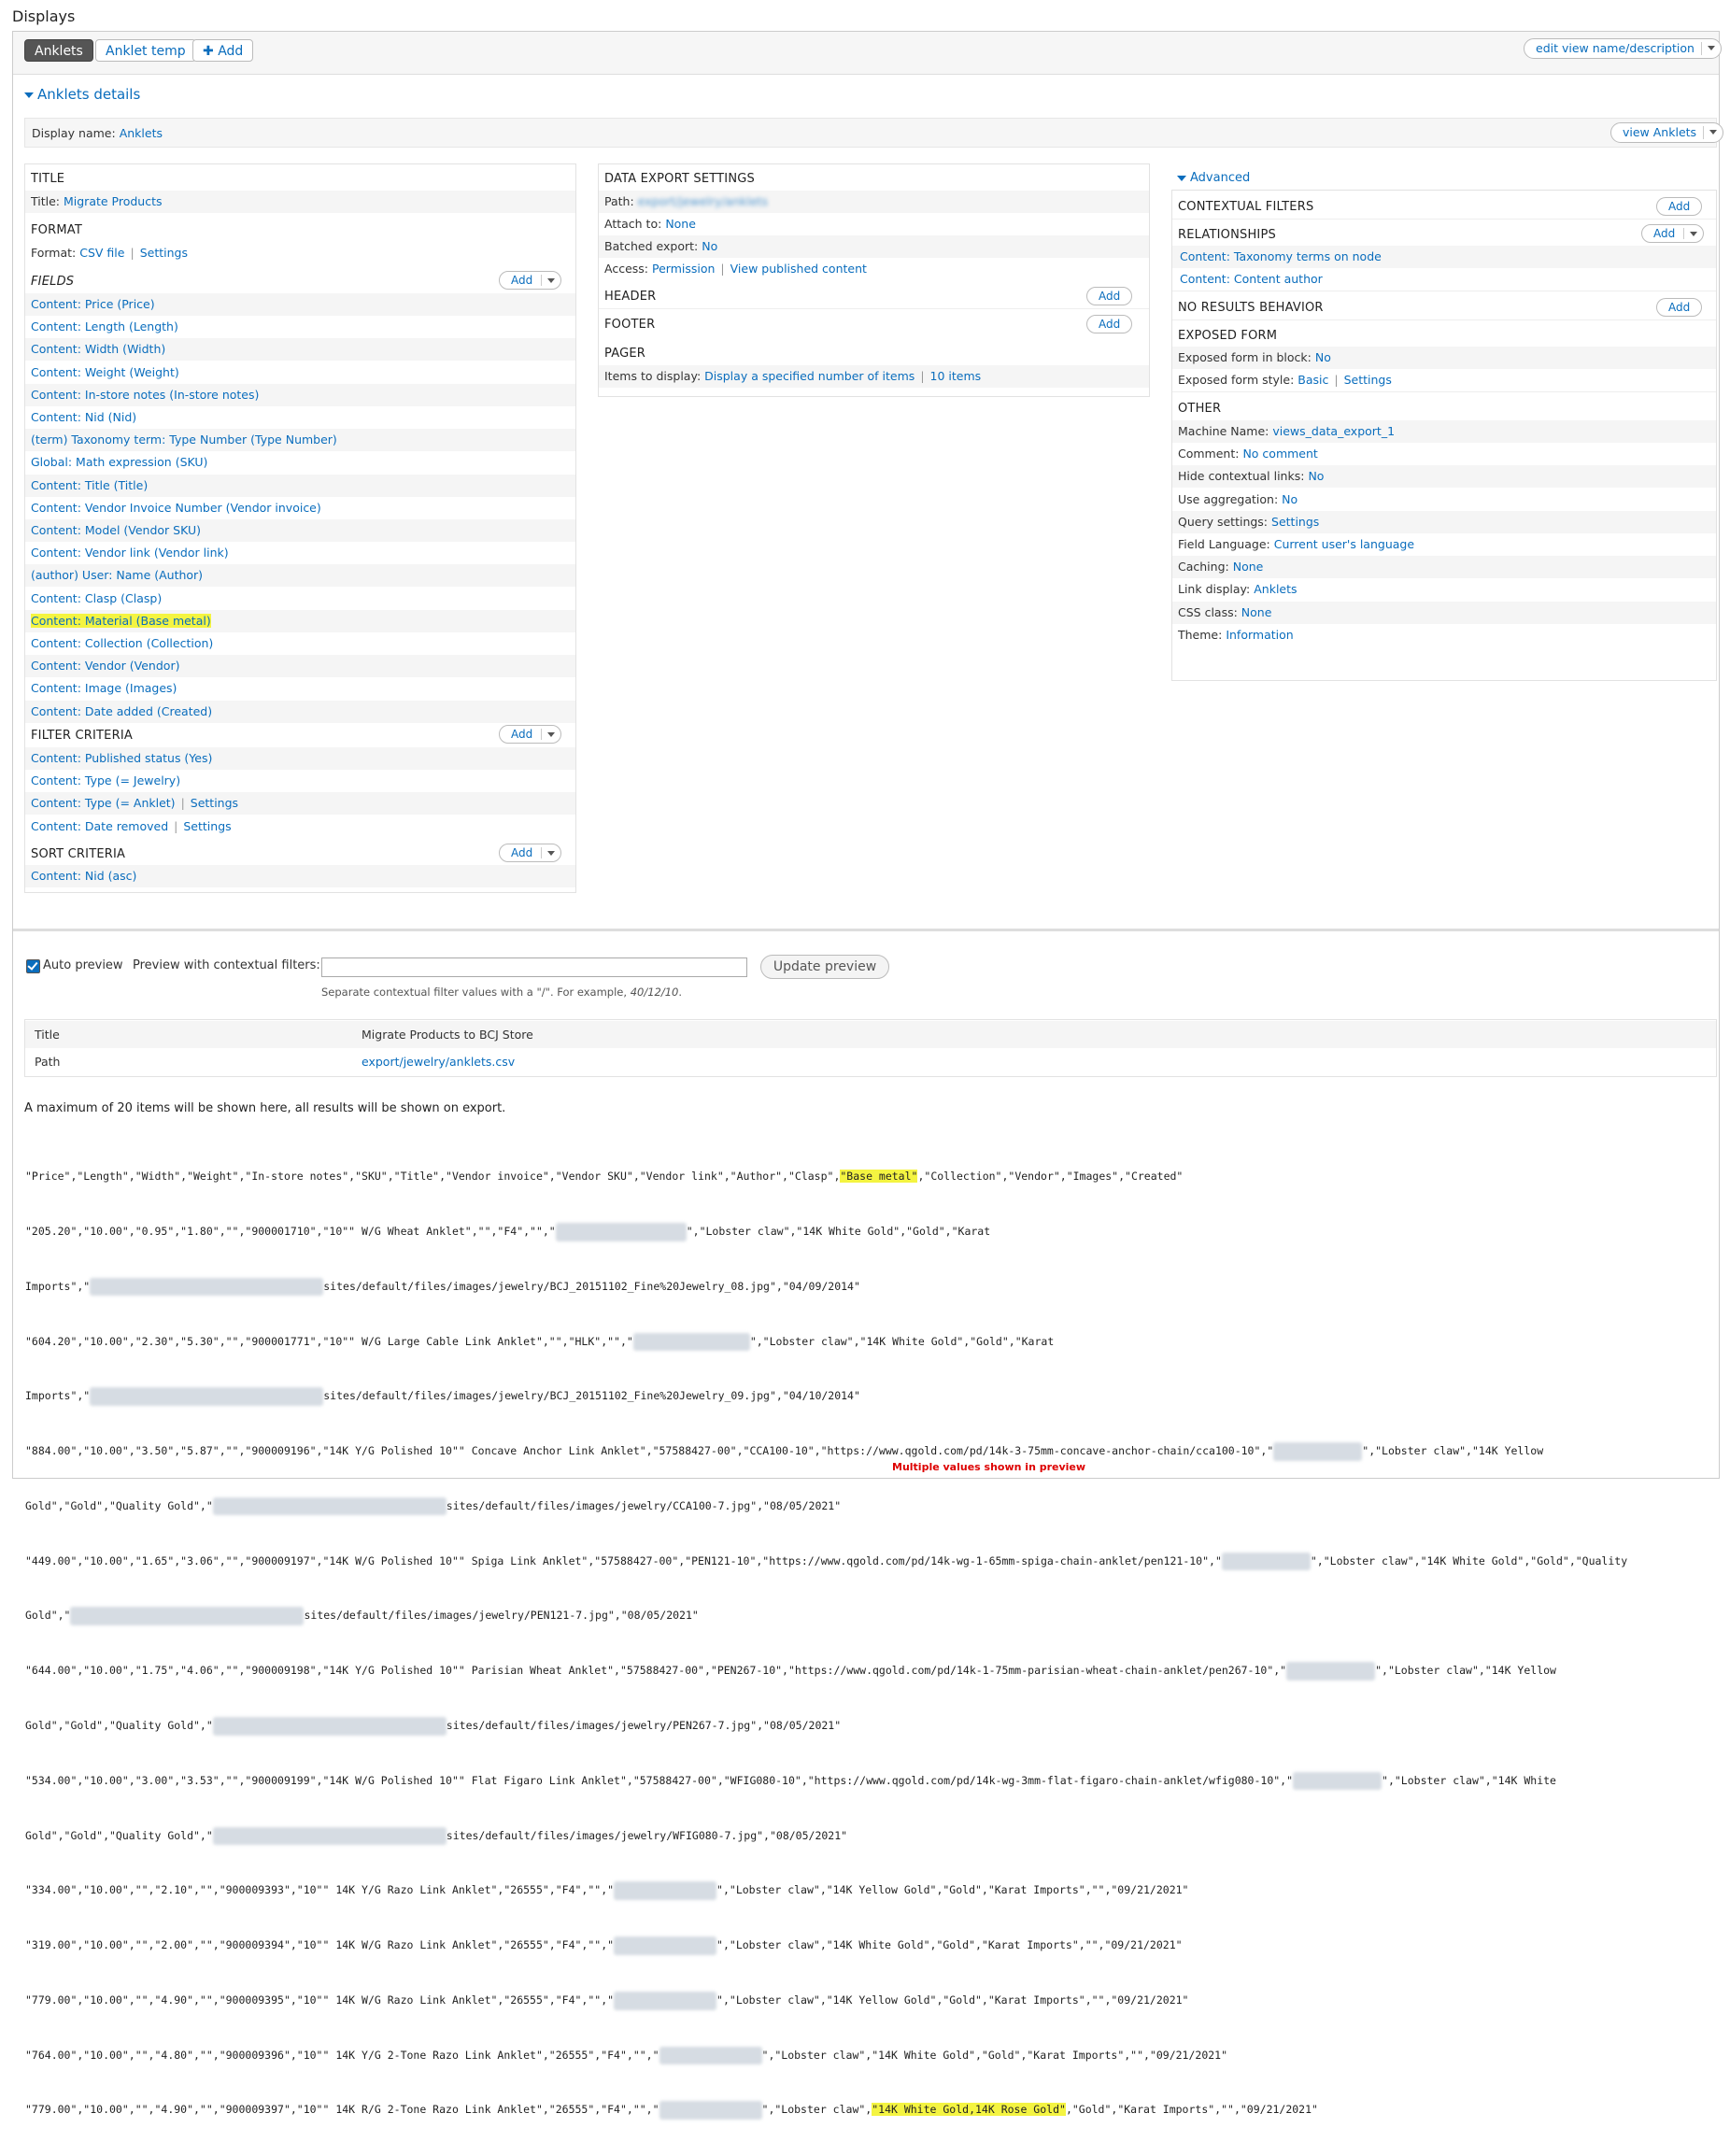 The image size is (1730, 2156). What do you see at coordinates (530, 853) in the screenshot?
I see `sort-add-button: Add` at bounding box center [530, 853].